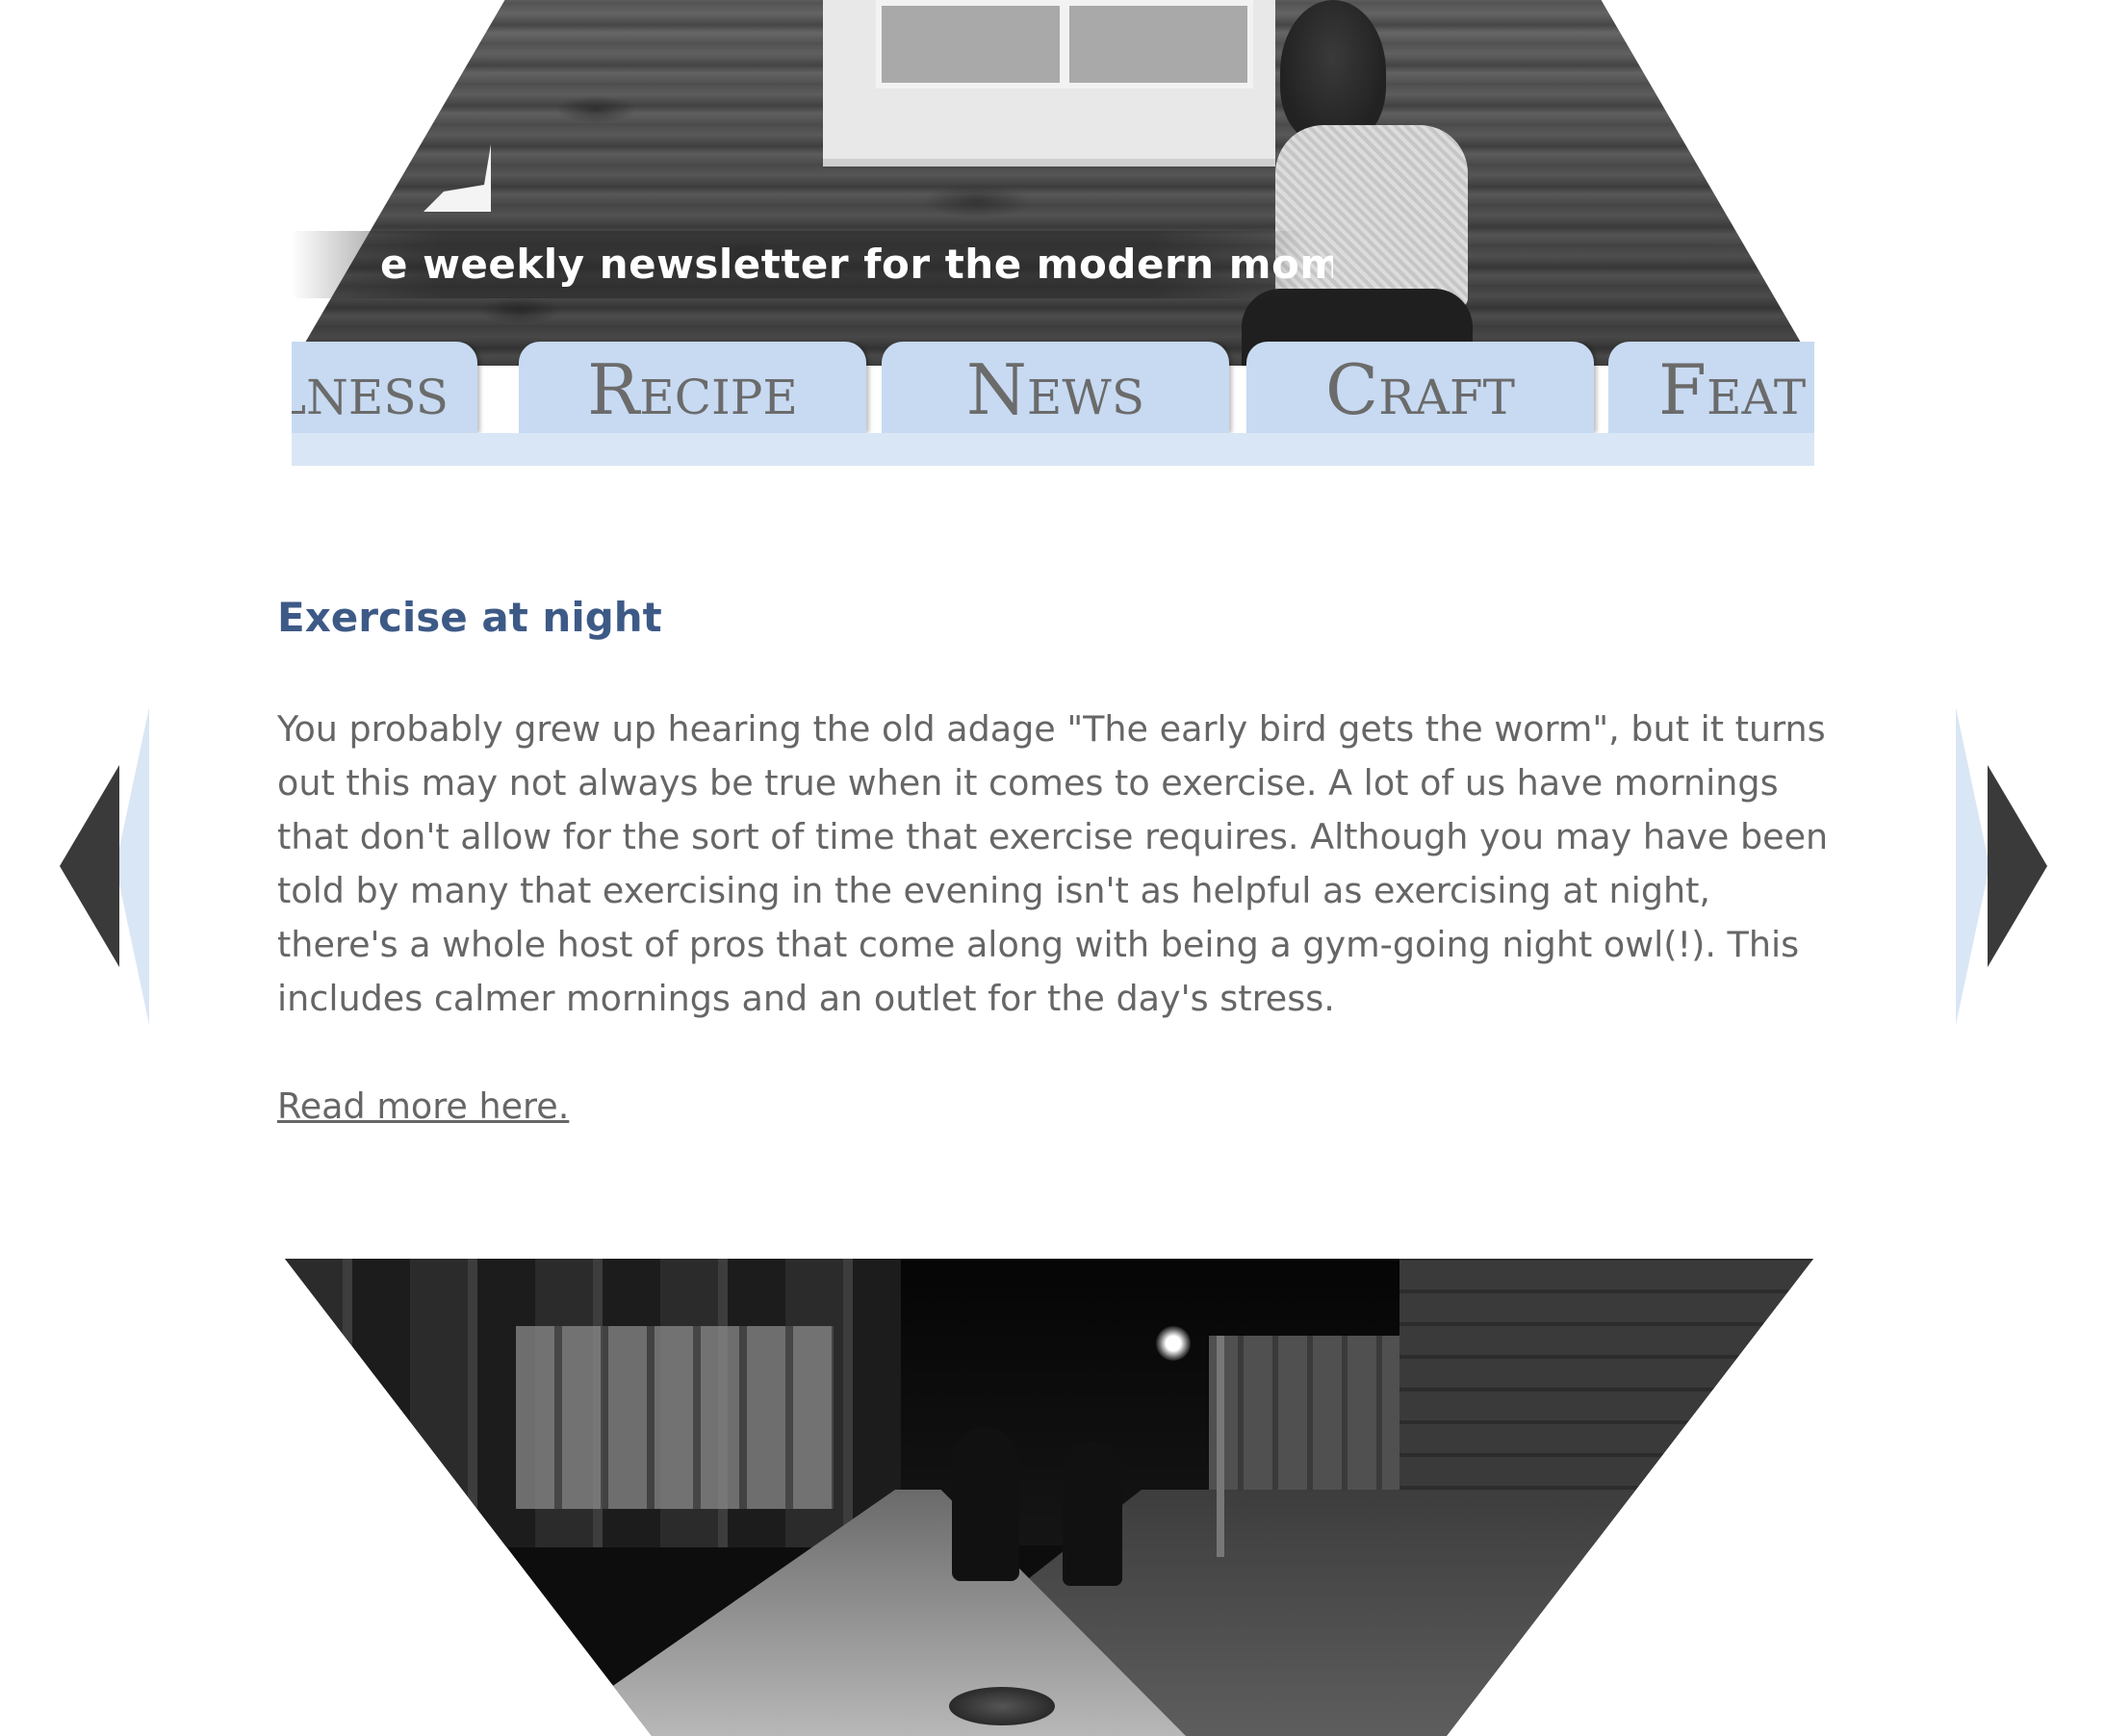 The height and width of the screenshot is (1736, 2105). What do you see at coordinates (133, 866) in the screenshot?
I see `left-side-band` at bounding box center [133, 866].